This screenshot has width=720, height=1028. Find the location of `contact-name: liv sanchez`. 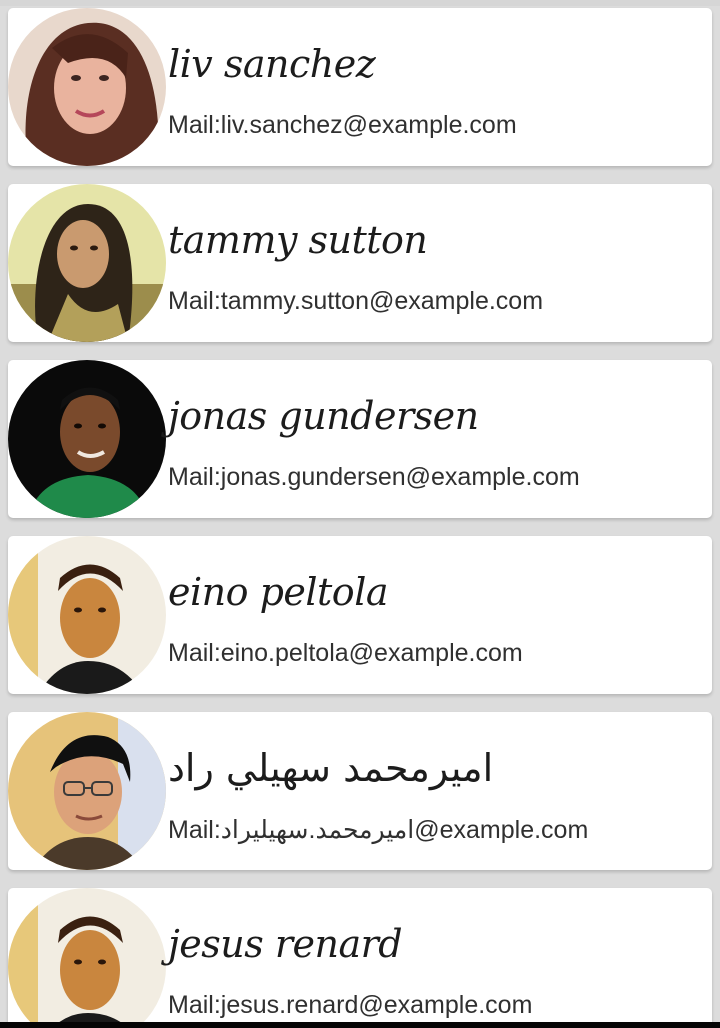

contact-name: liv sanchez is located at coordinates (272, 64).